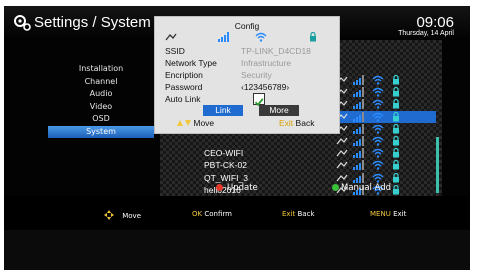 Image resolution: width=478 pixels, height=274 pixels. Describe the element at coordinates (286, 123) in the screenshot. I see `dialog-exit-key: Exit` at that location.